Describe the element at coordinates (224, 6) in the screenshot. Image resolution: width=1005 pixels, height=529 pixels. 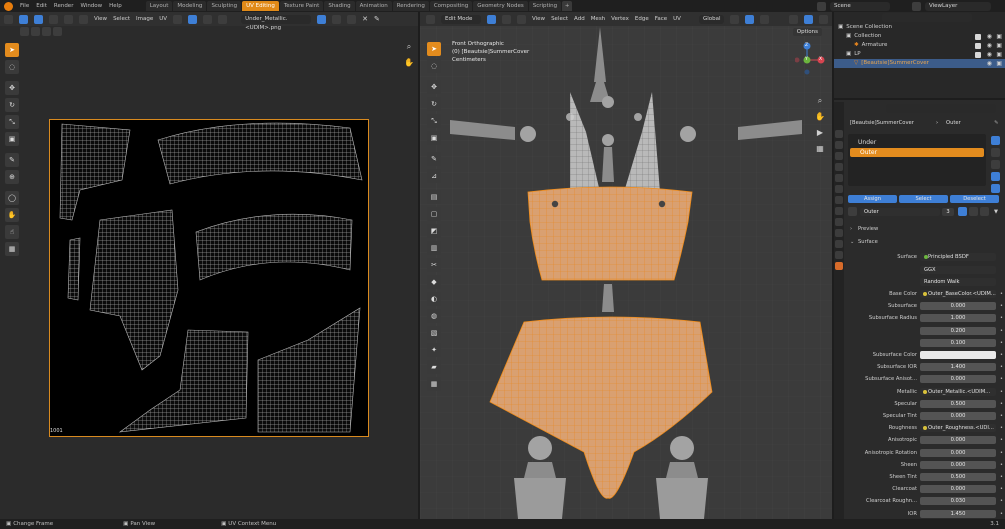
I see `tab-sculpting: Sculpting` at that location.